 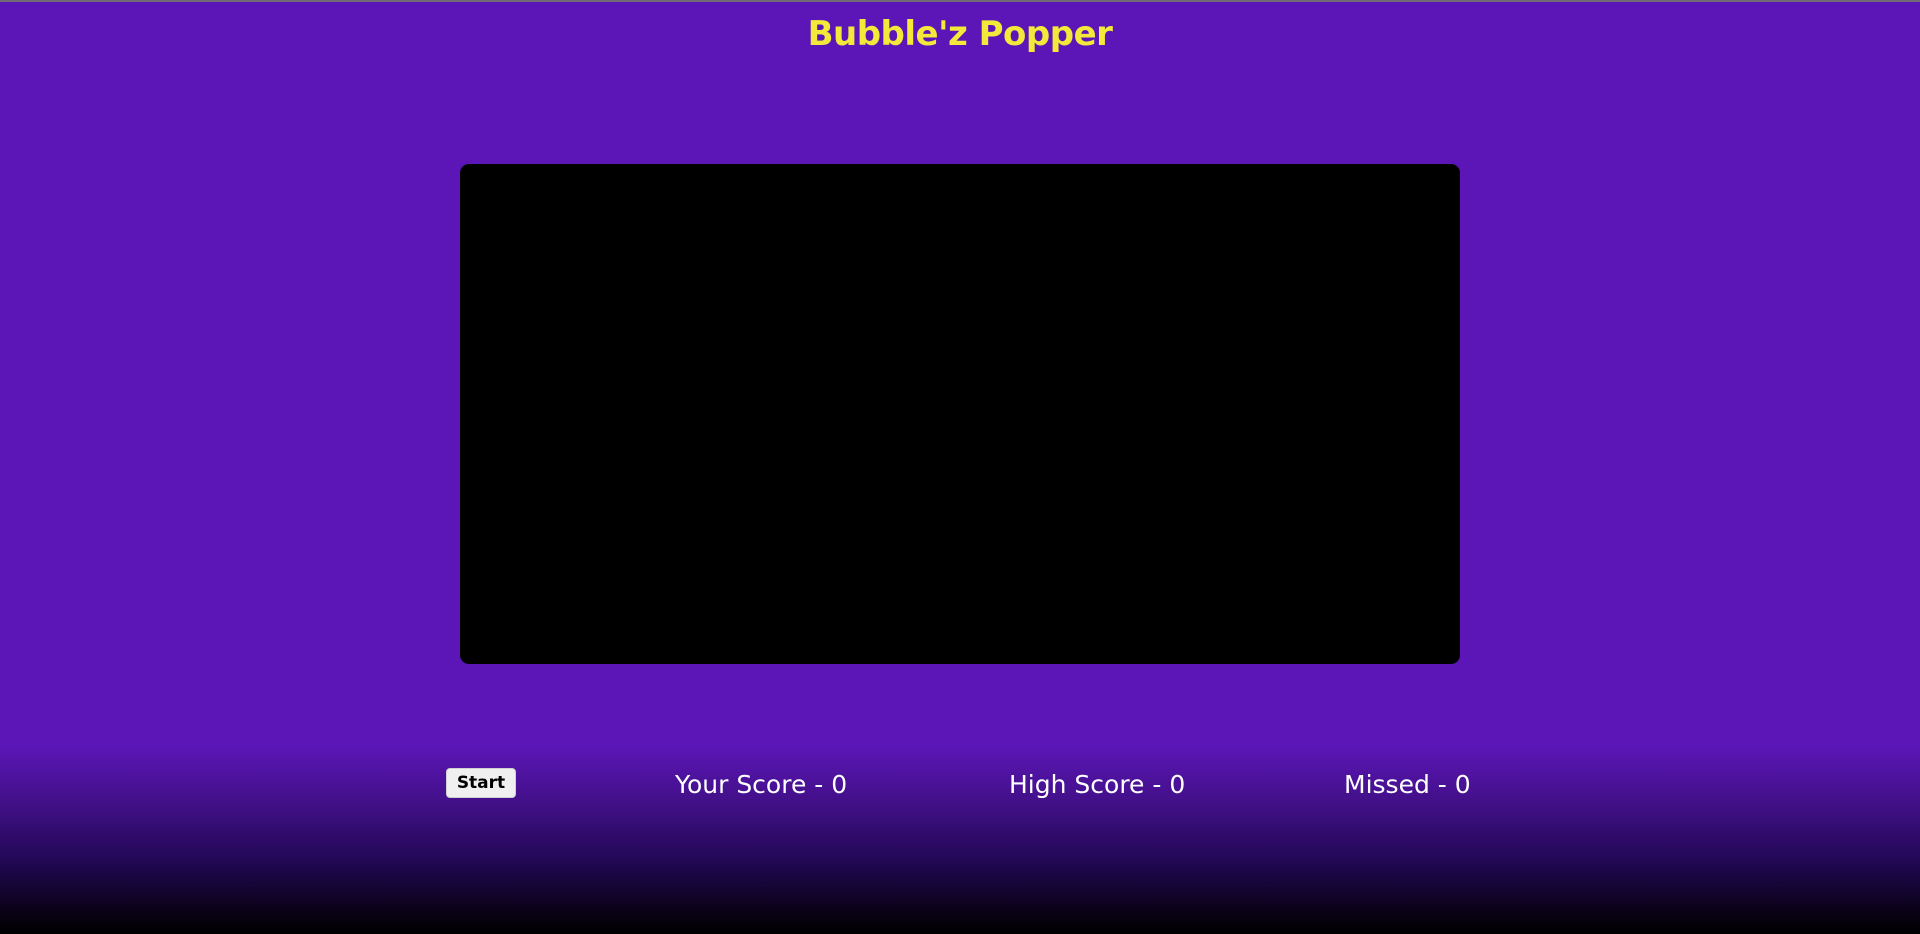 What do you see at coordinates (481, 783) in the screenshot?
I see `start-button: Start` at bounding box center [481, 783].